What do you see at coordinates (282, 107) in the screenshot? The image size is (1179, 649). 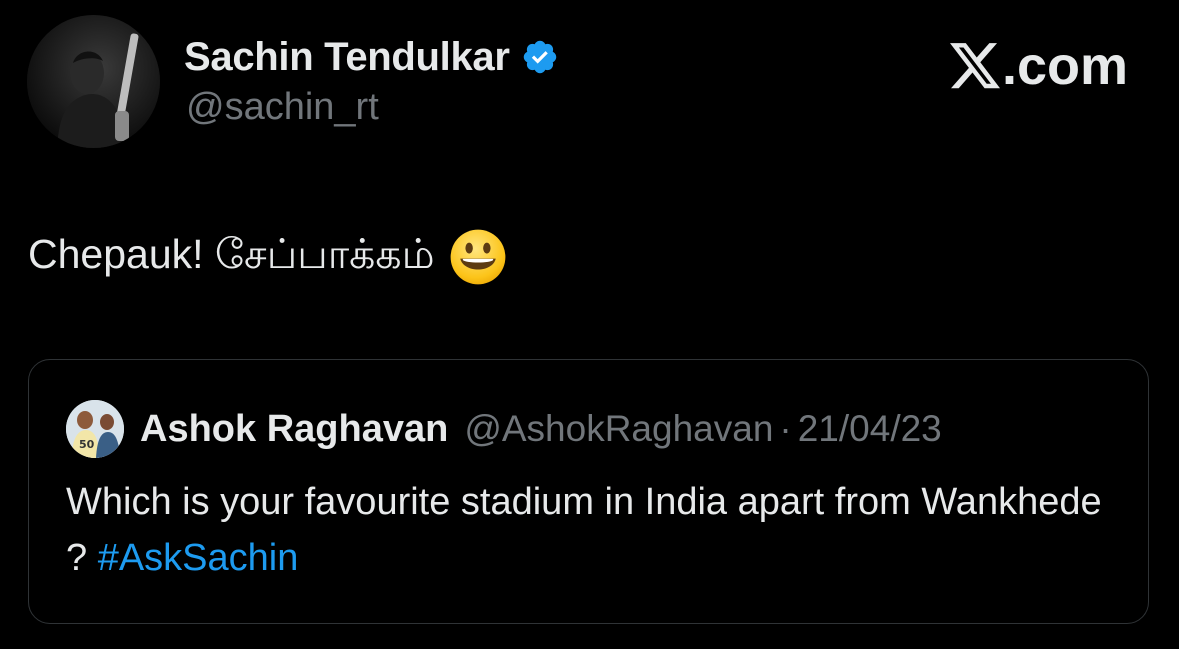 I see `author-handle: @sachin_rt` at bounding box center [282, 107].